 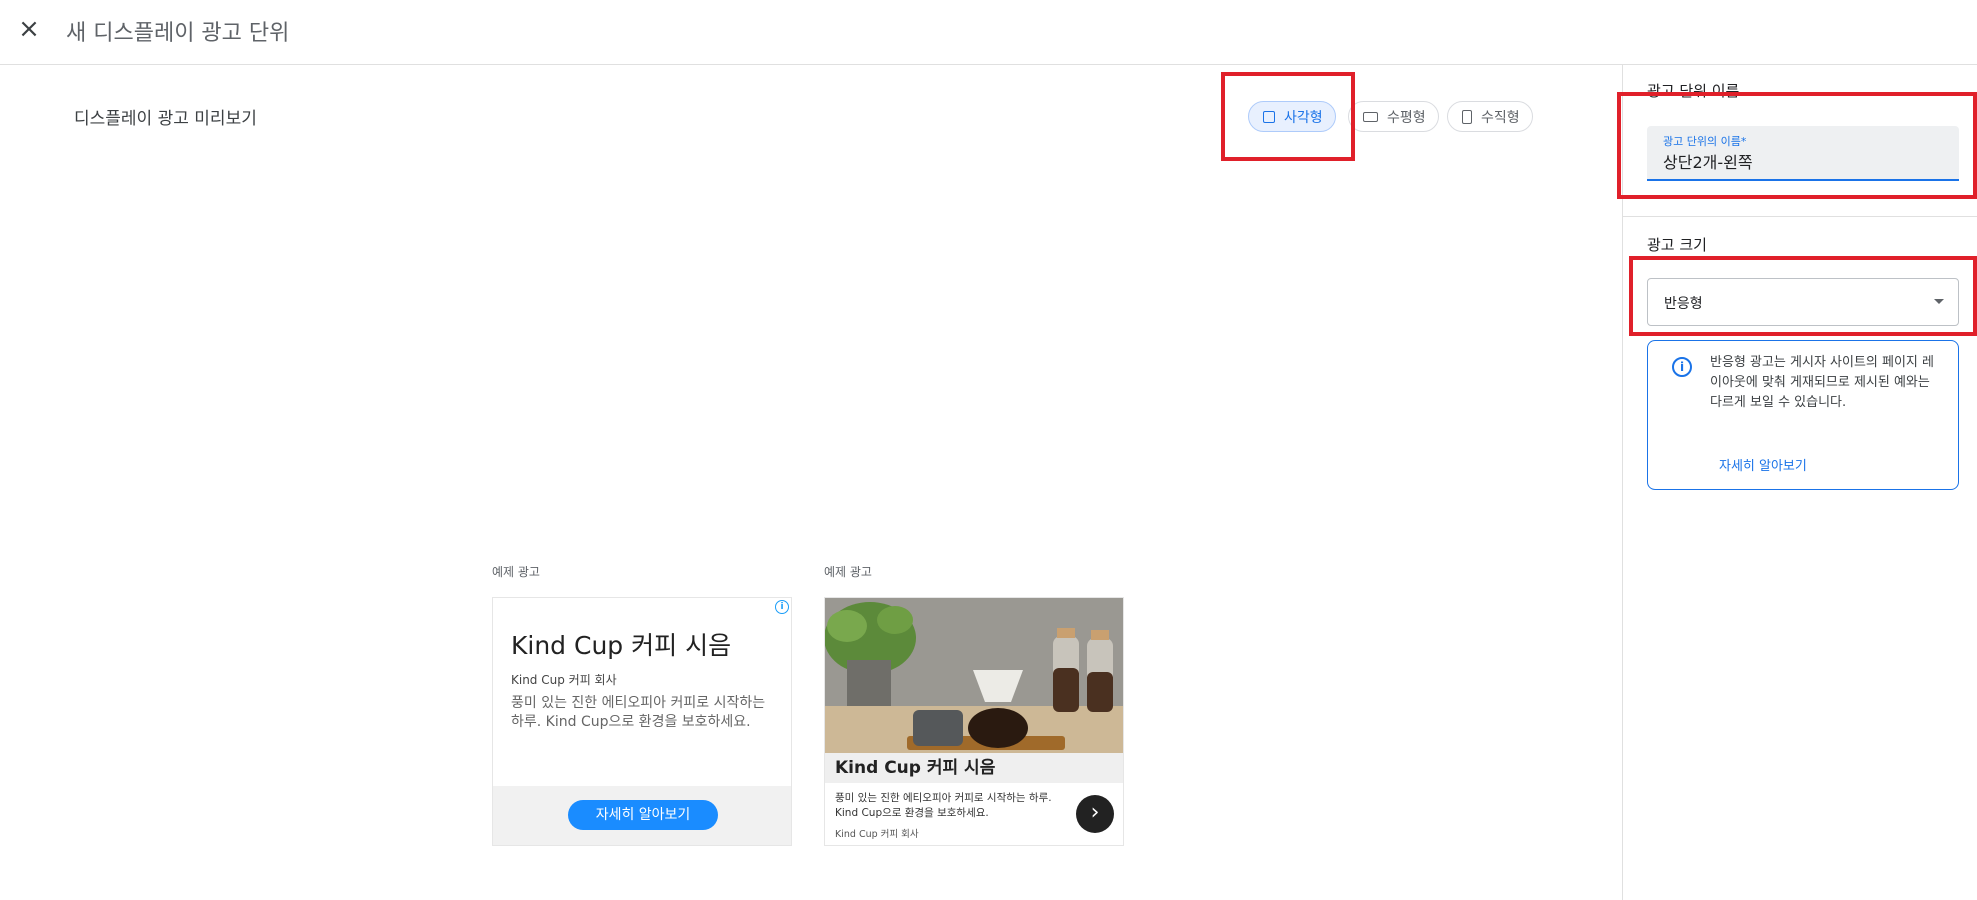 I want to click on ad-footer: 자세히 알아보기, so click(x=642, y=815).